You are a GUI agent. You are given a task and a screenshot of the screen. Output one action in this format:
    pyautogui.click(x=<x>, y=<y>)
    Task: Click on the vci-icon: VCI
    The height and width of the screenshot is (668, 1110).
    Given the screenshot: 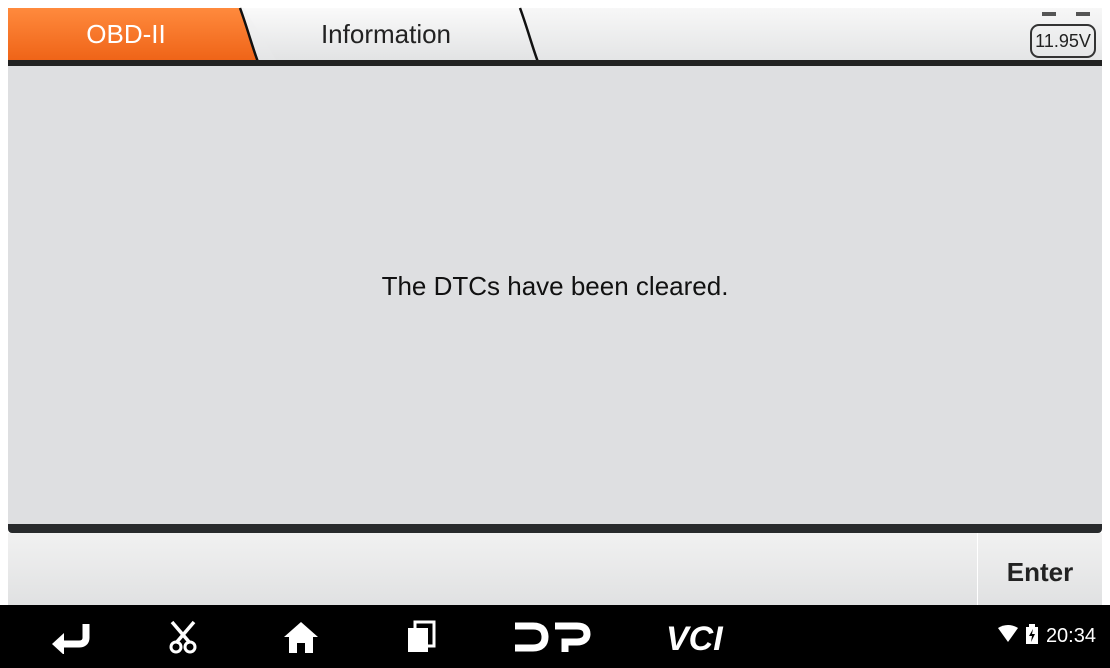 What is the action you would take?
    pyautogui.click(x=700, y=636)
    